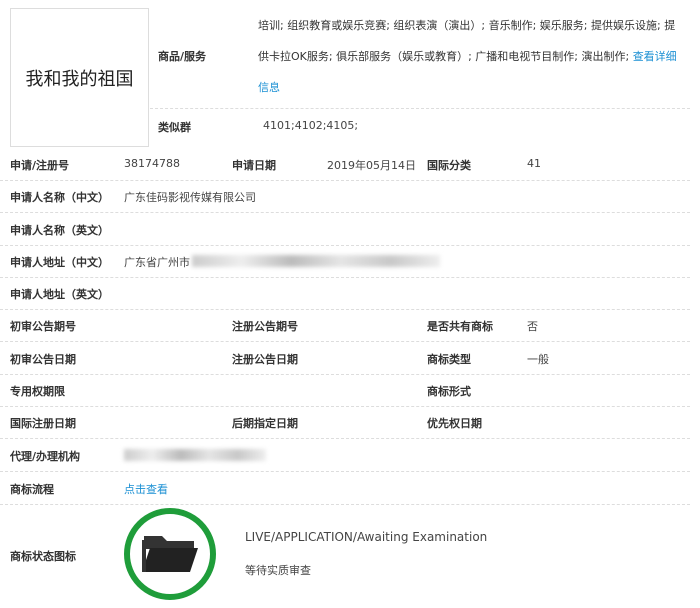  I want to click on info-row: 初审公告日期 注册公告日期 商标类型 一般, so click(345, 358).